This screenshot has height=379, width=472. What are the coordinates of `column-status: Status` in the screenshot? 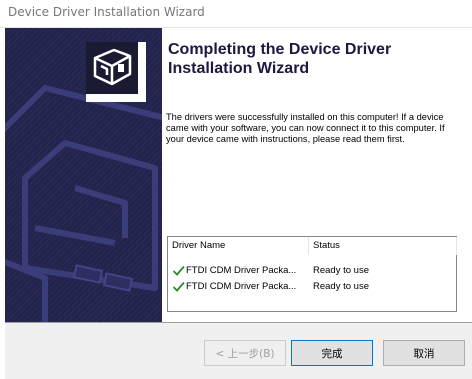 It's located at (326, 245).